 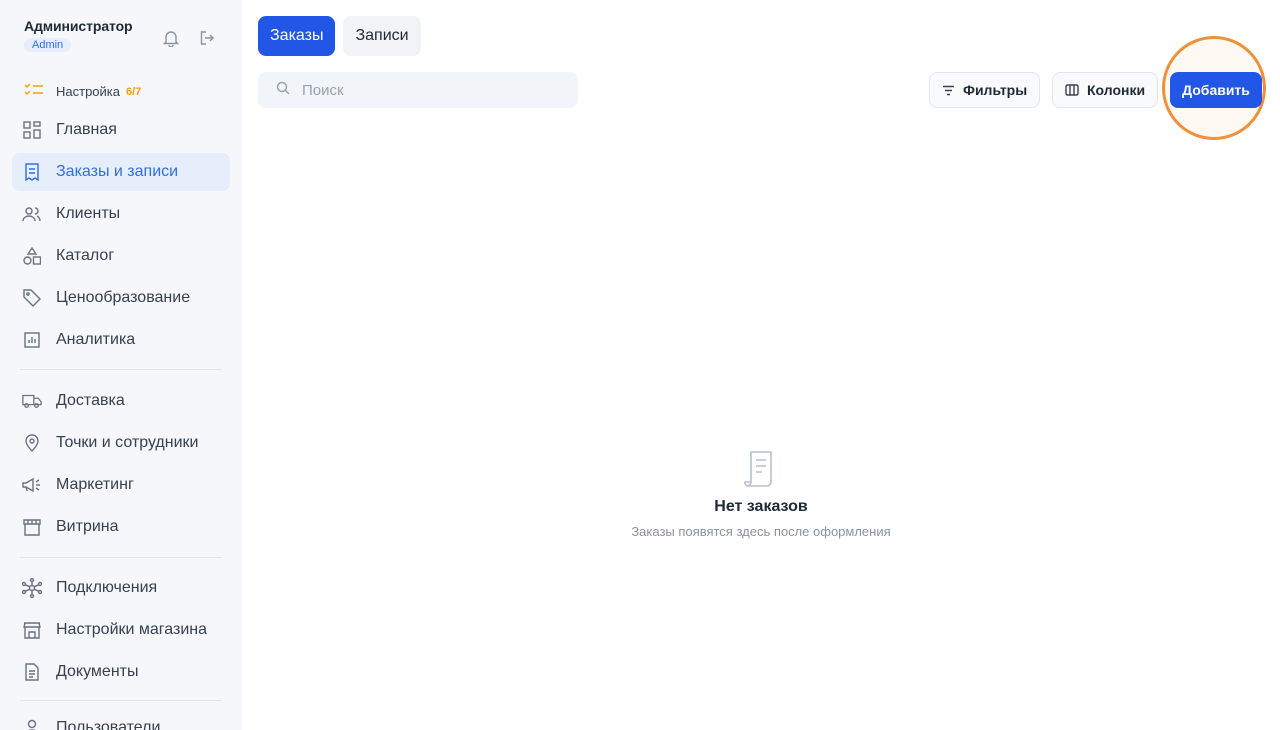 I want to click on columns-button: Колонки, so click(x=1105, y=90).